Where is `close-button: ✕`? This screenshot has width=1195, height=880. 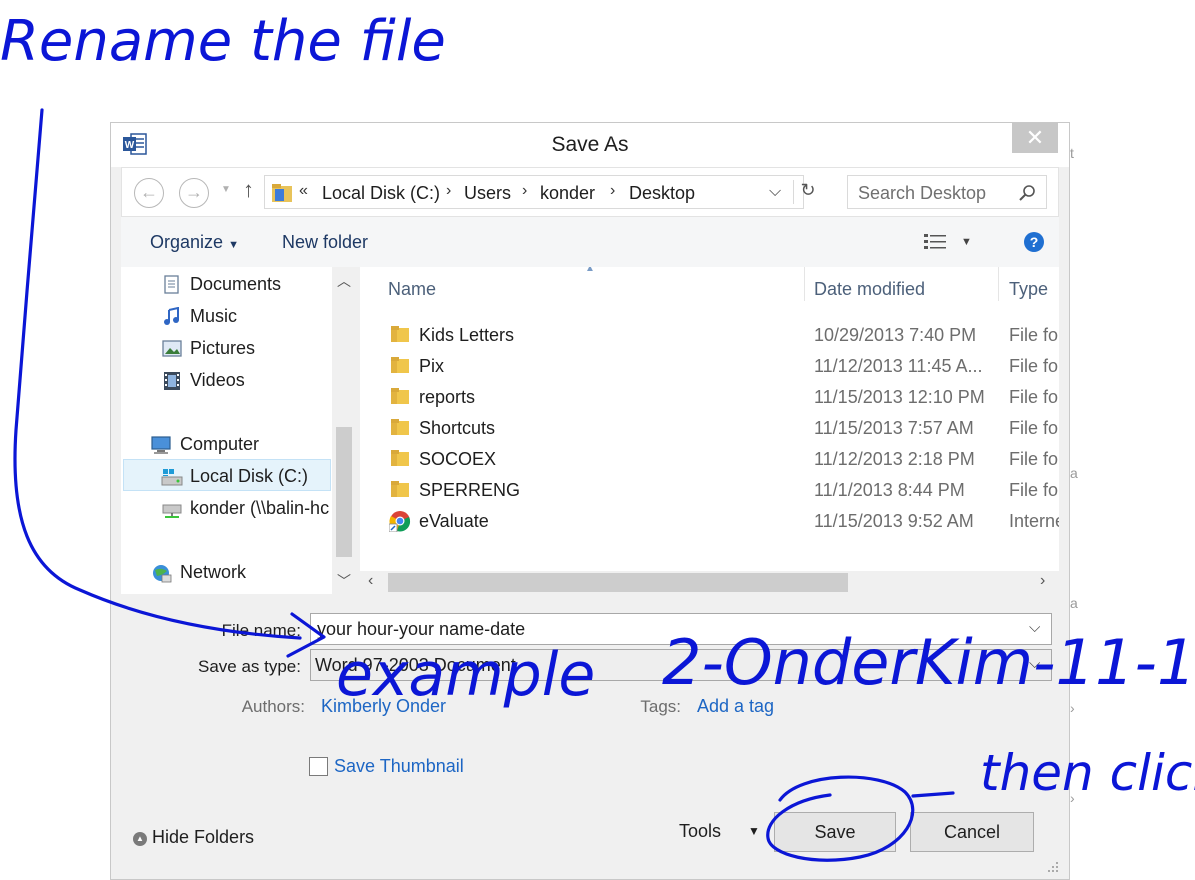 close-button: ✕ is located at coordinates (1035, 138).